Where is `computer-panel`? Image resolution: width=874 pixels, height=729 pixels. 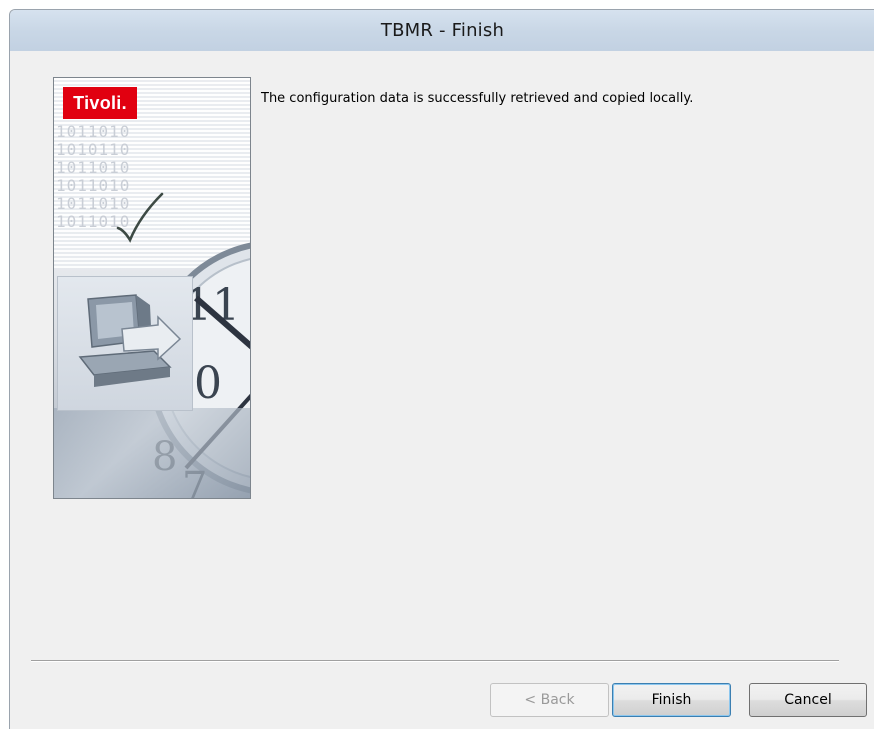 computer-panel is located at coordinates (125, 343).